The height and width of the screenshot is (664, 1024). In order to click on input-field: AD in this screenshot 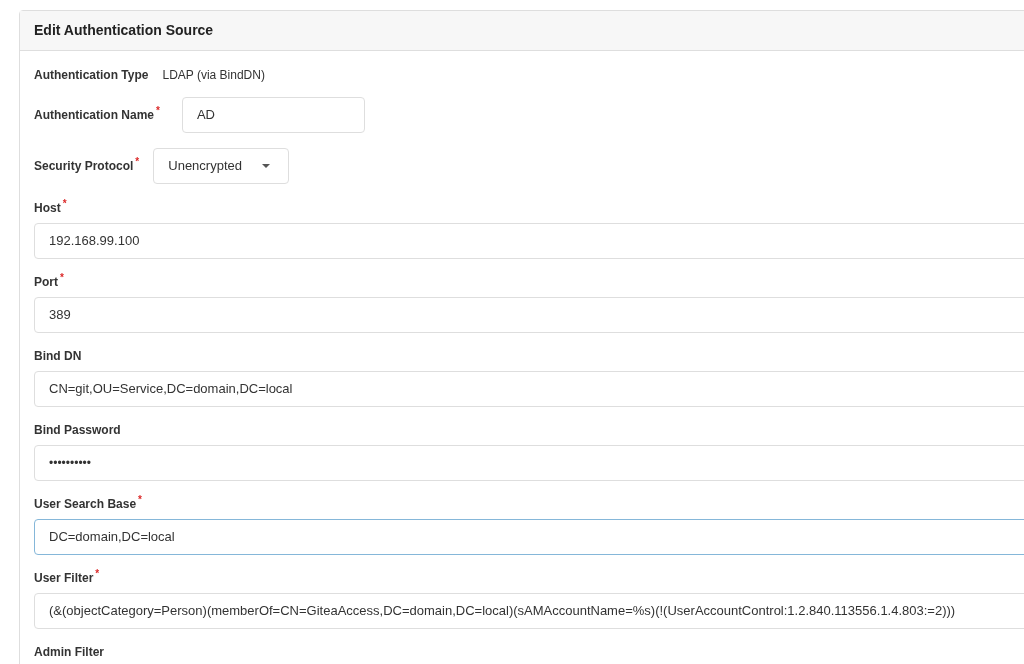, I will do `click(273, 115)`.